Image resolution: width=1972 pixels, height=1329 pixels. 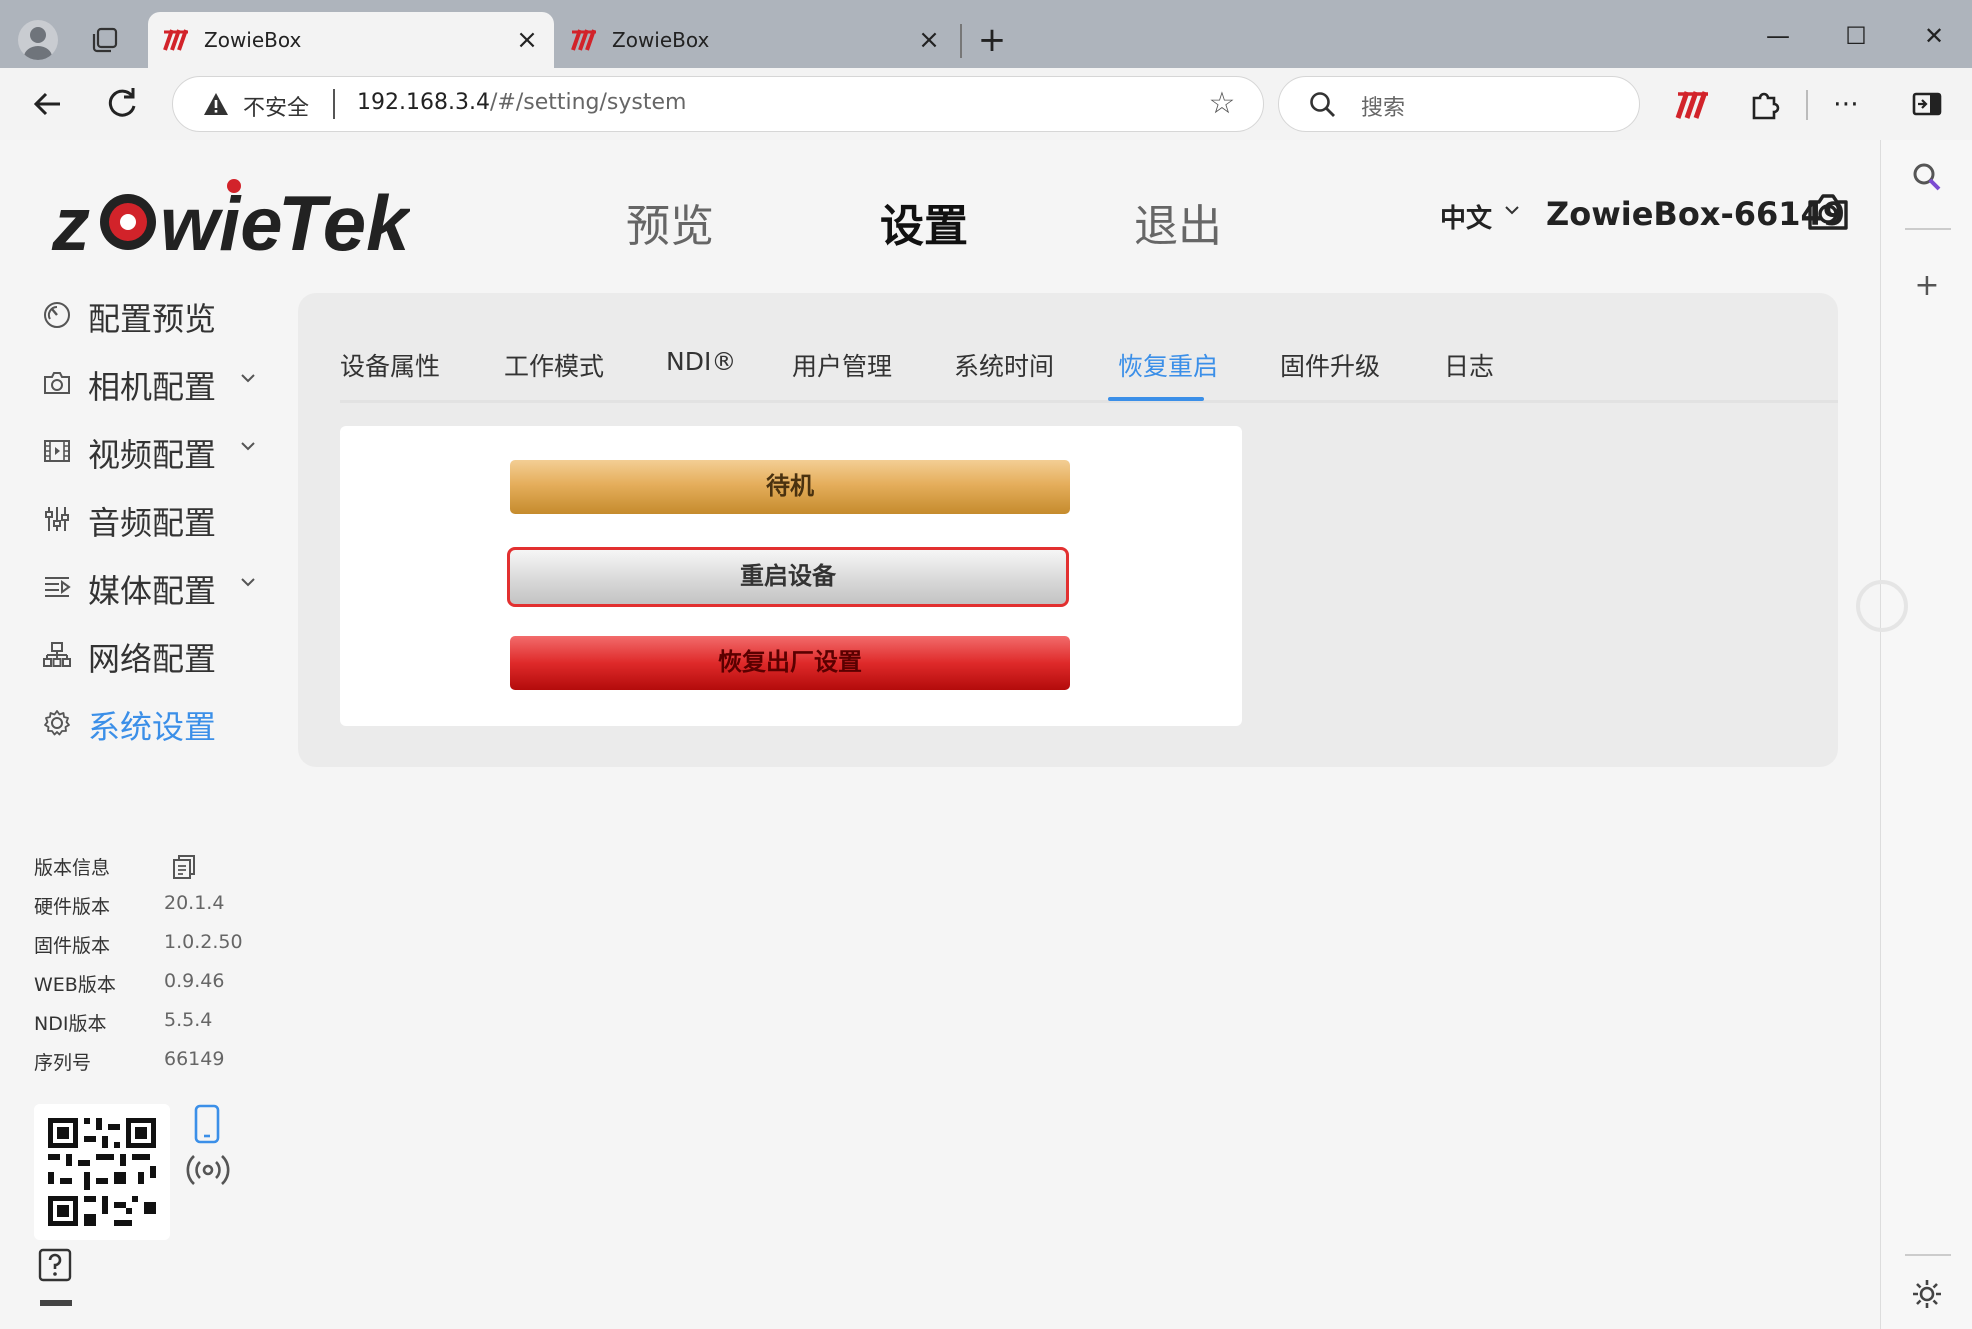 What do you see at coordinates (58, 587) in the screenshot?
I see `media-icon` at bounding box center [58, 587].